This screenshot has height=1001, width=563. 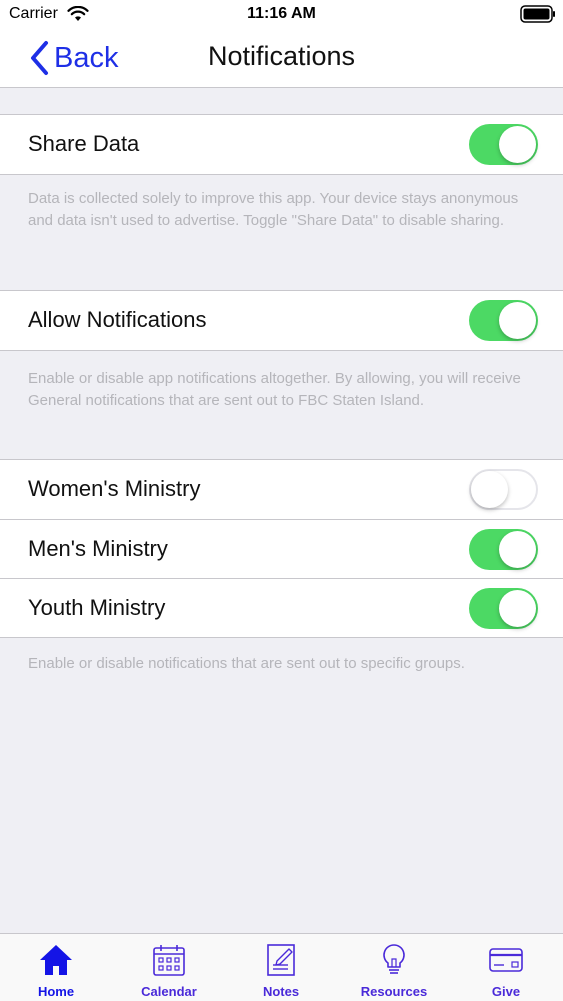 I want to click on tab-label: Calendar, so click(x=169, y=991).